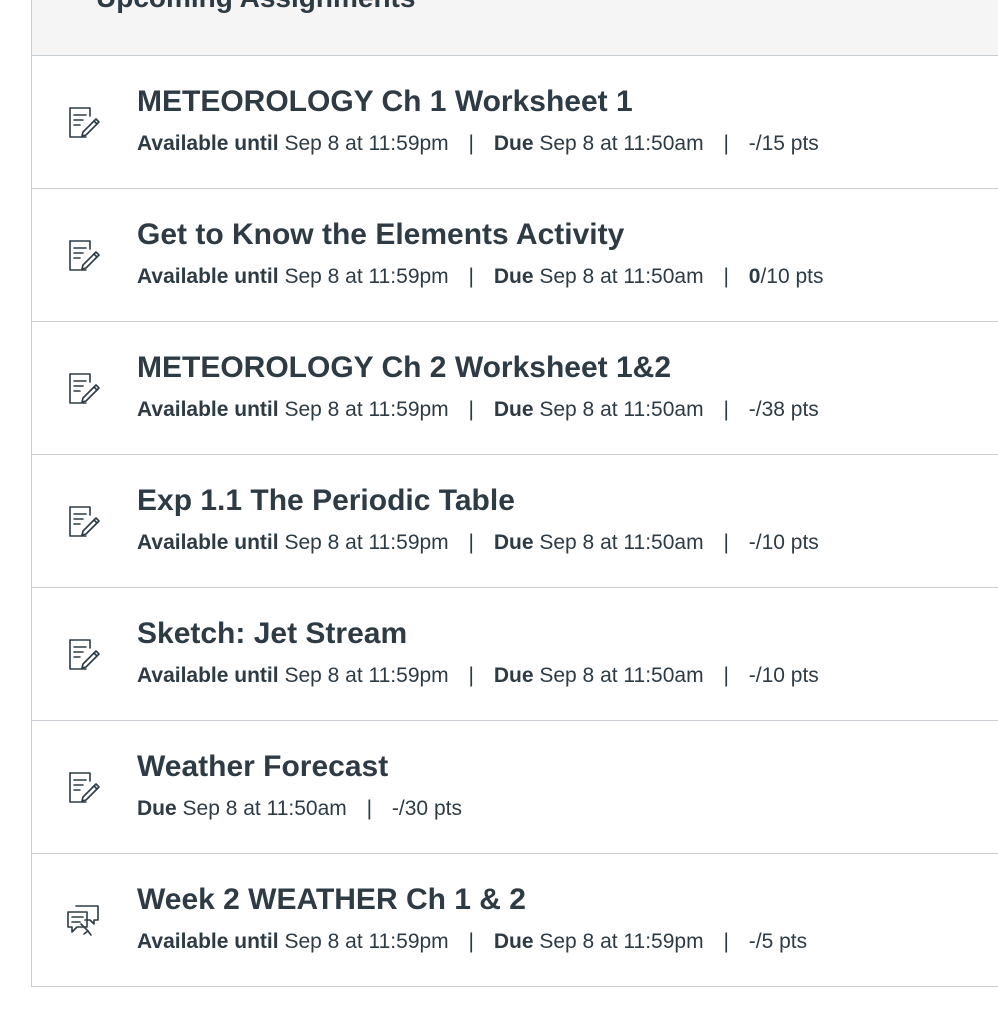 The width and height of the screenshot is (998, 1024). Describe the element at coordinates (787, 409) in the screenshot. I see `points-possible: /38 pts` at that location.